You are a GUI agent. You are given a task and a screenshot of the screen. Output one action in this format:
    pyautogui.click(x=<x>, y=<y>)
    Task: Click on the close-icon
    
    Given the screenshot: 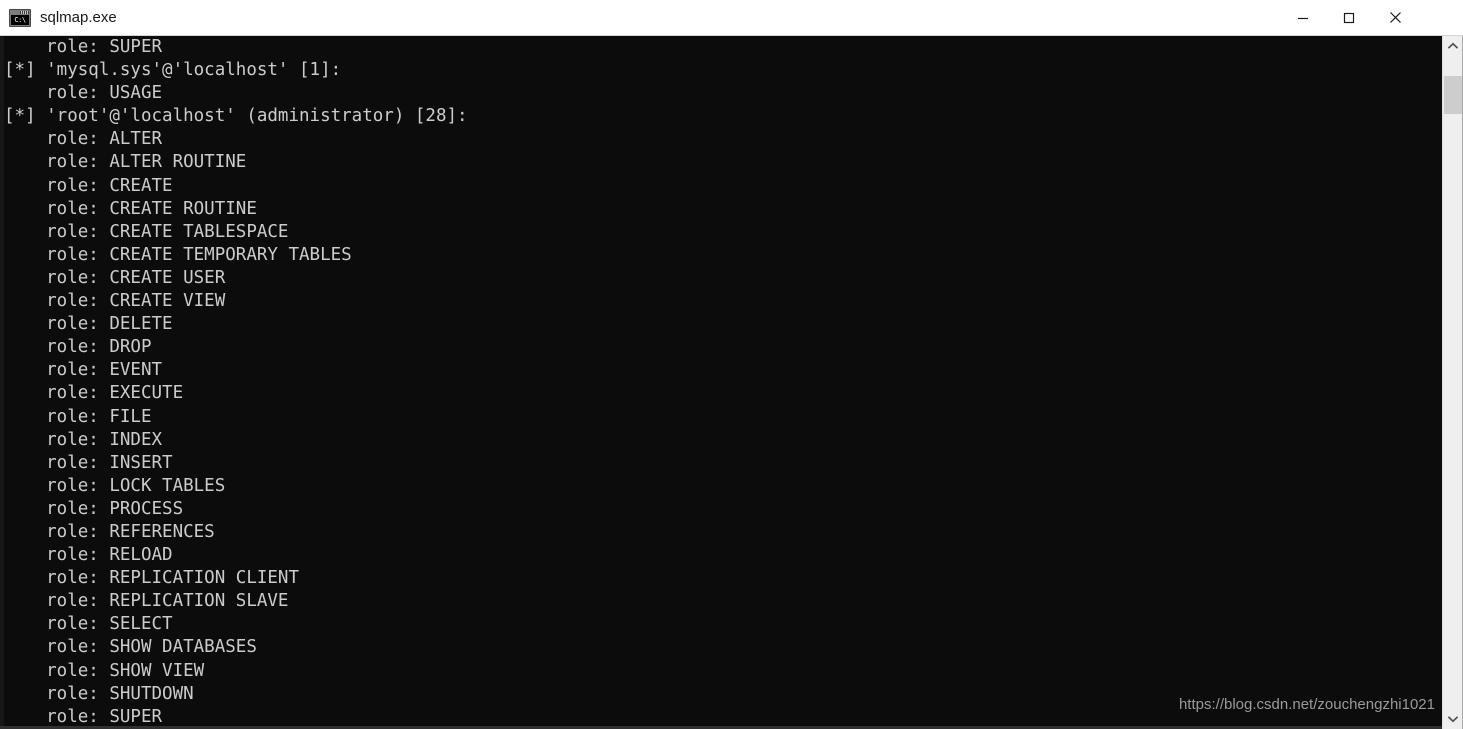 What is the action you would take?
    pyautogui.click(x=1395, y=17)
    